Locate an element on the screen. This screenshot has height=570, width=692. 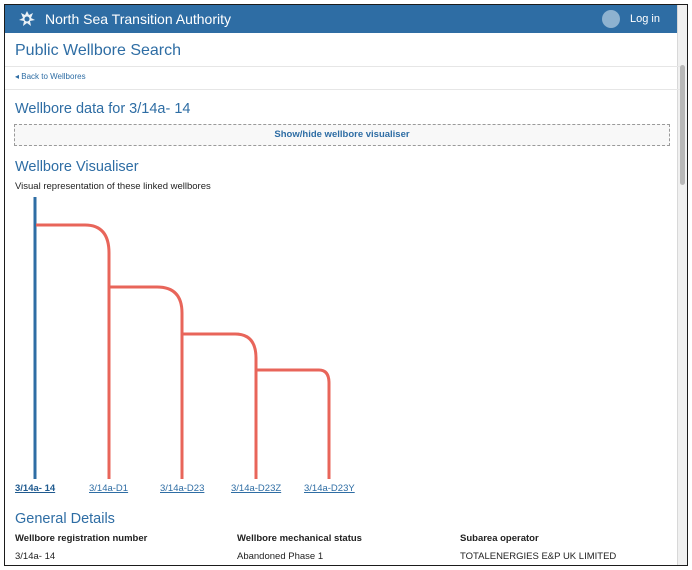
branch-line-3-14a-d1 is located at coordinates (73, 351).